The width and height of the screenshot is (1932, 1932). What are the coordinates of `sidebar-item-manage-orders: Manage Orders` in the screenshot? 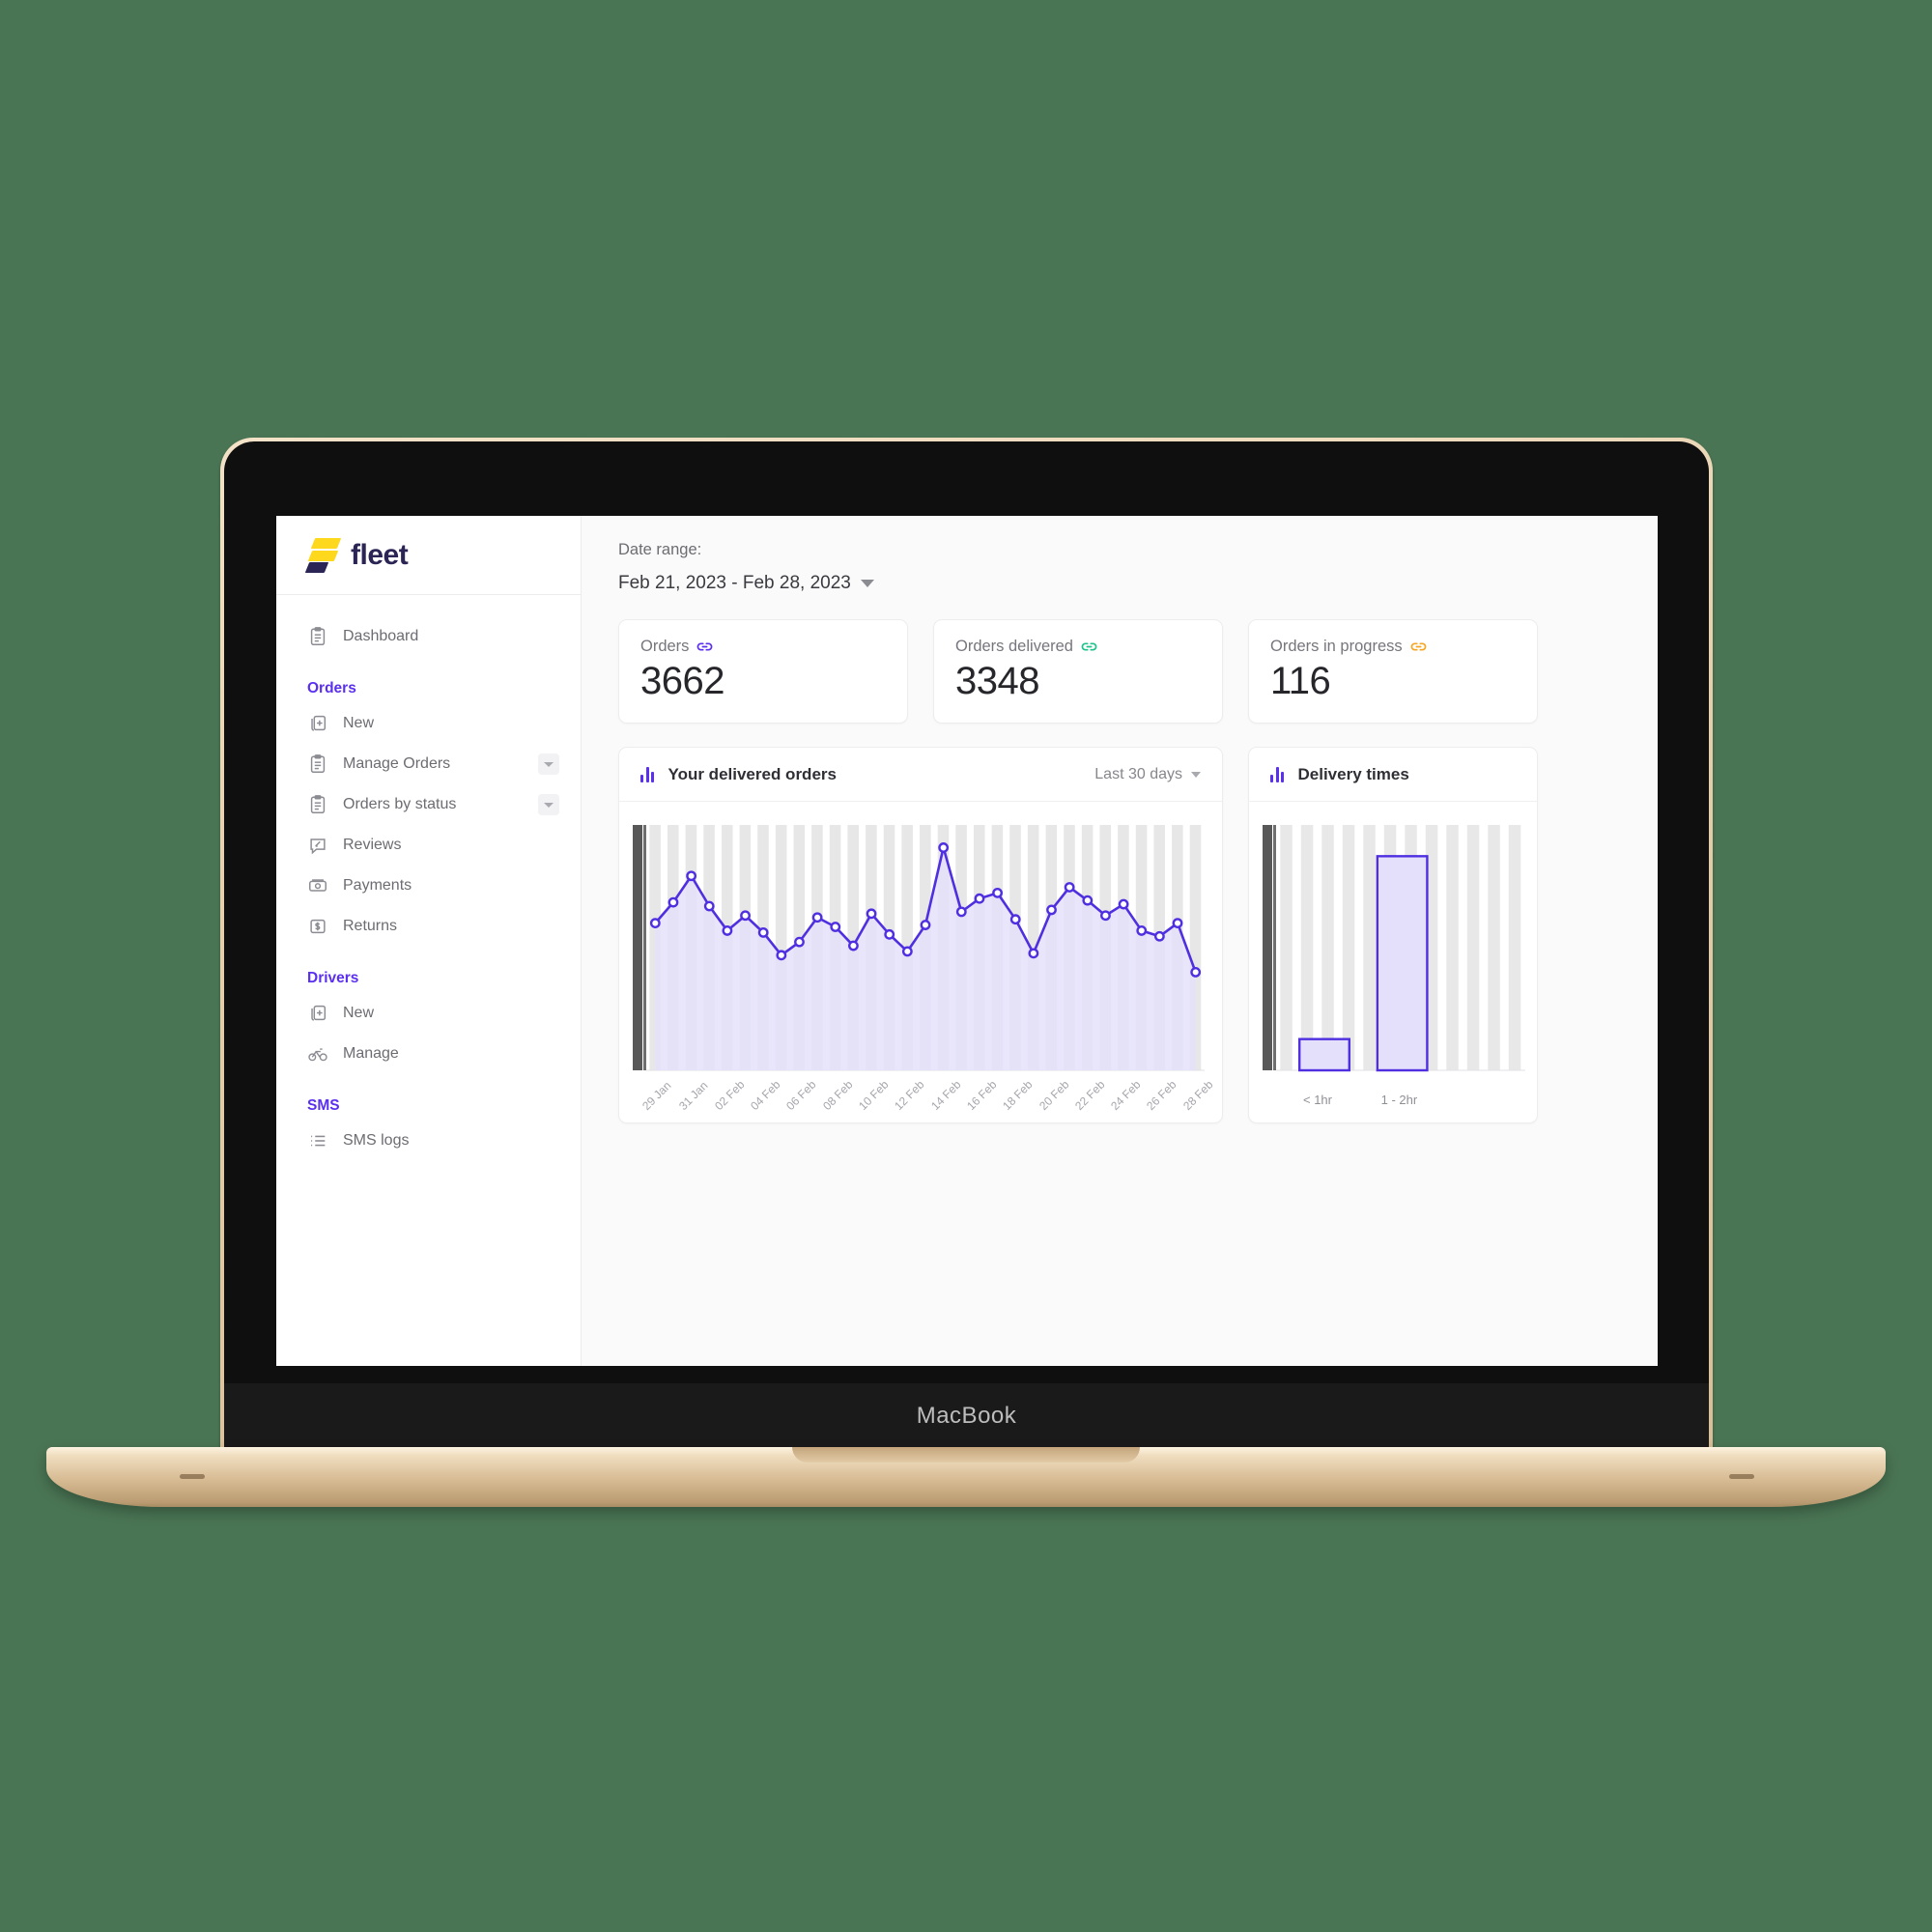 It's located at (428, 764).